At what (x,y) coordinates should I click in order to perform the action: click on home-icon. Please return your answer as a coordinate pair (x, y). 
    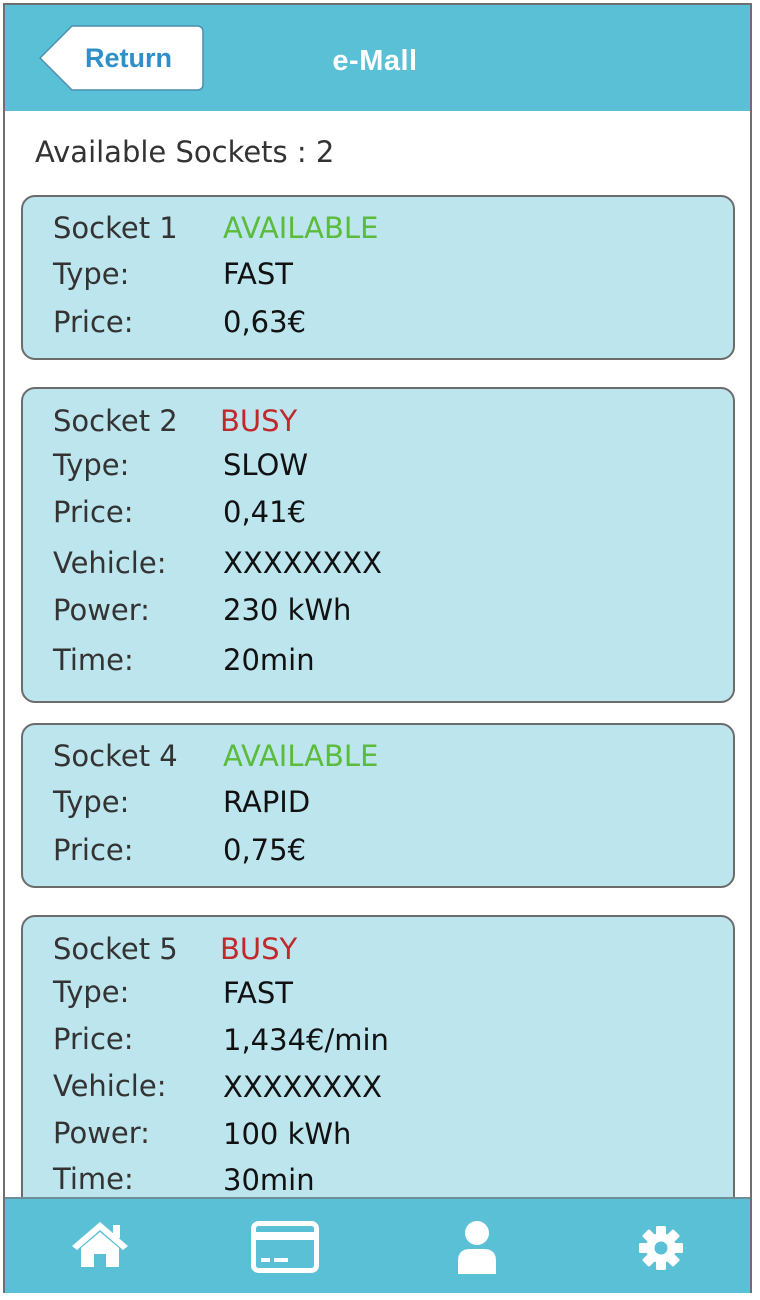
    Looking at the image, I should click on (100, 1246).